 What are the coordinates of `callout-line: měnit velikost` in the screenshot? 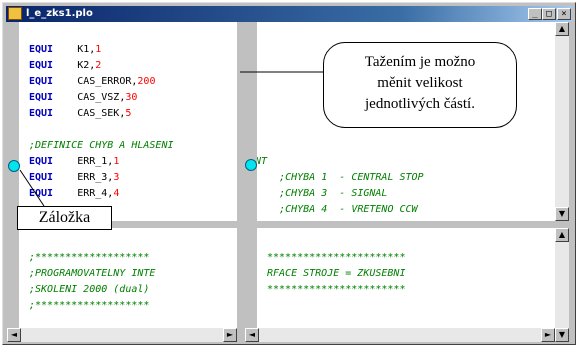 It's located at (420, 83).